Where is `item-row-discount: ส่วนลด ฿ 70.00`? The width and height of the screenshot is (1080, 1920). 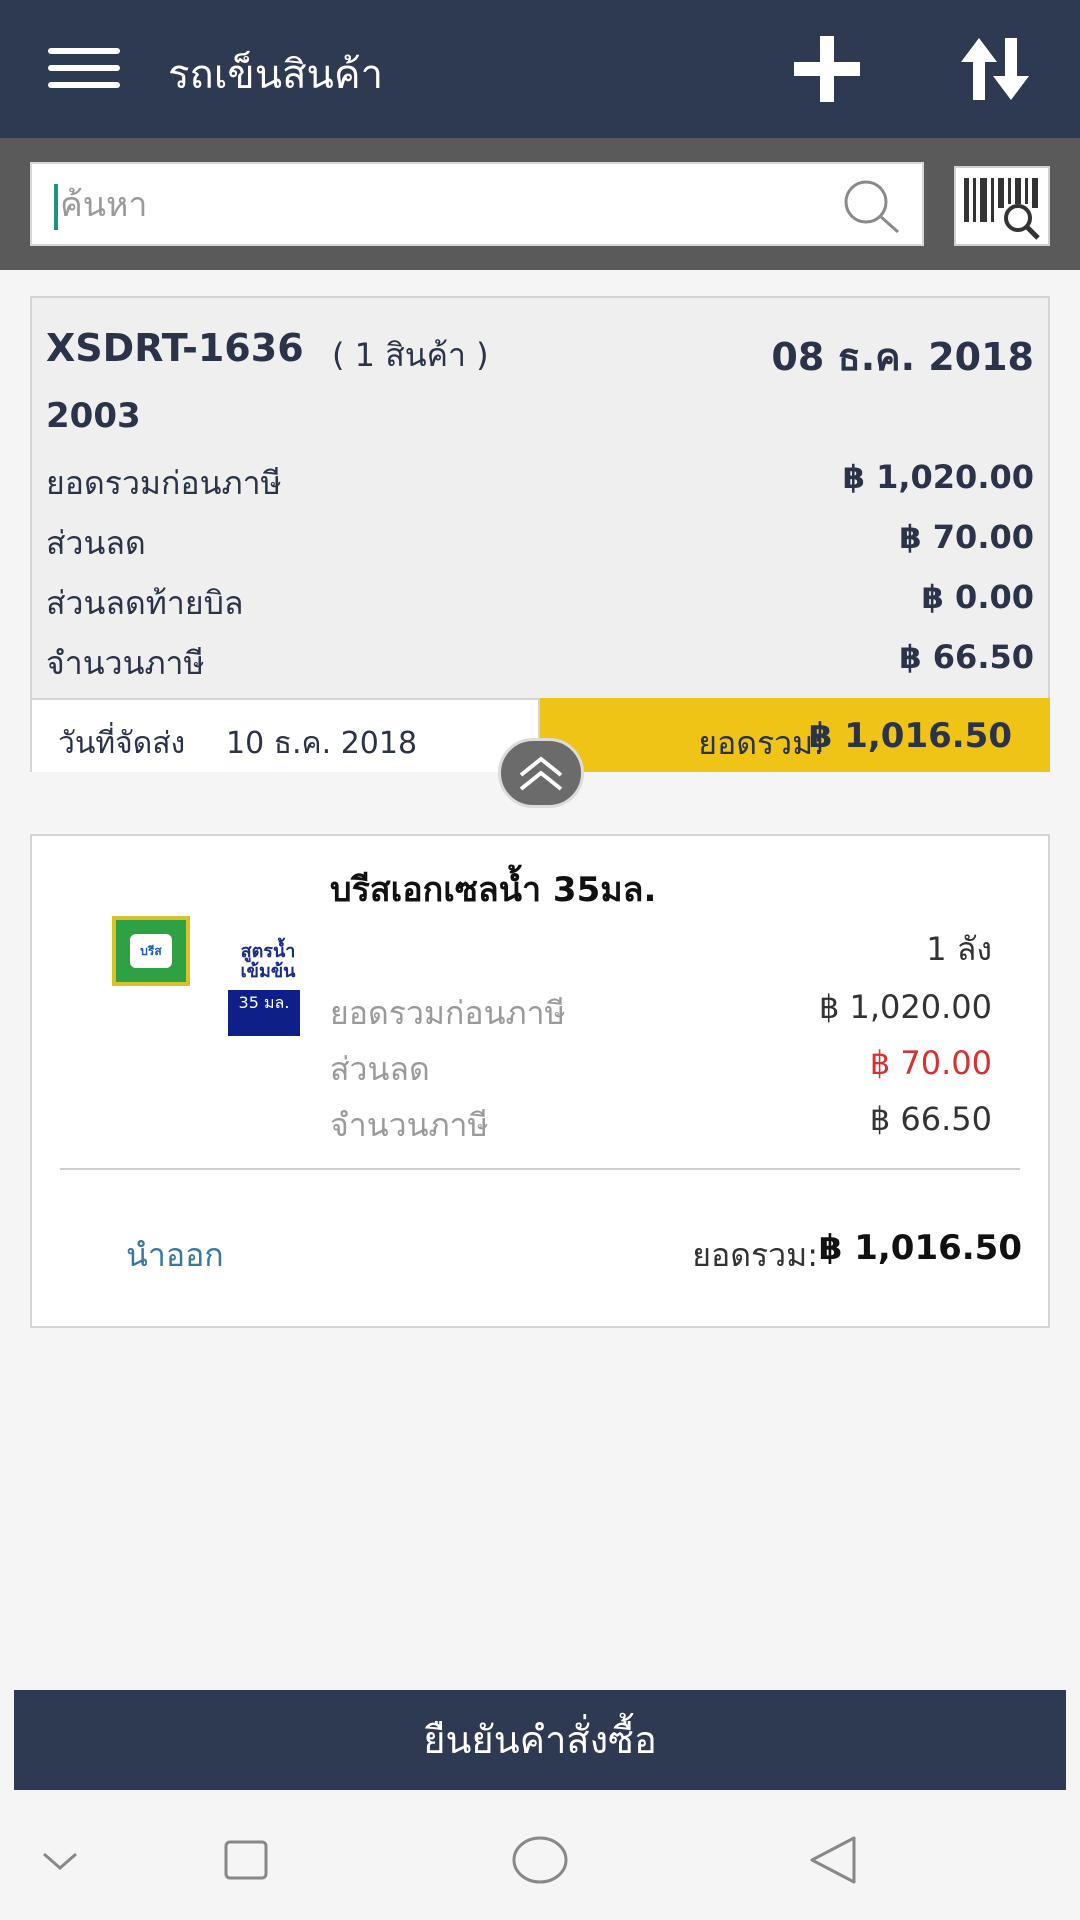 item-row-discount: ส่วนลด ฿ 70.00 is located at coordinates (661, 1066).